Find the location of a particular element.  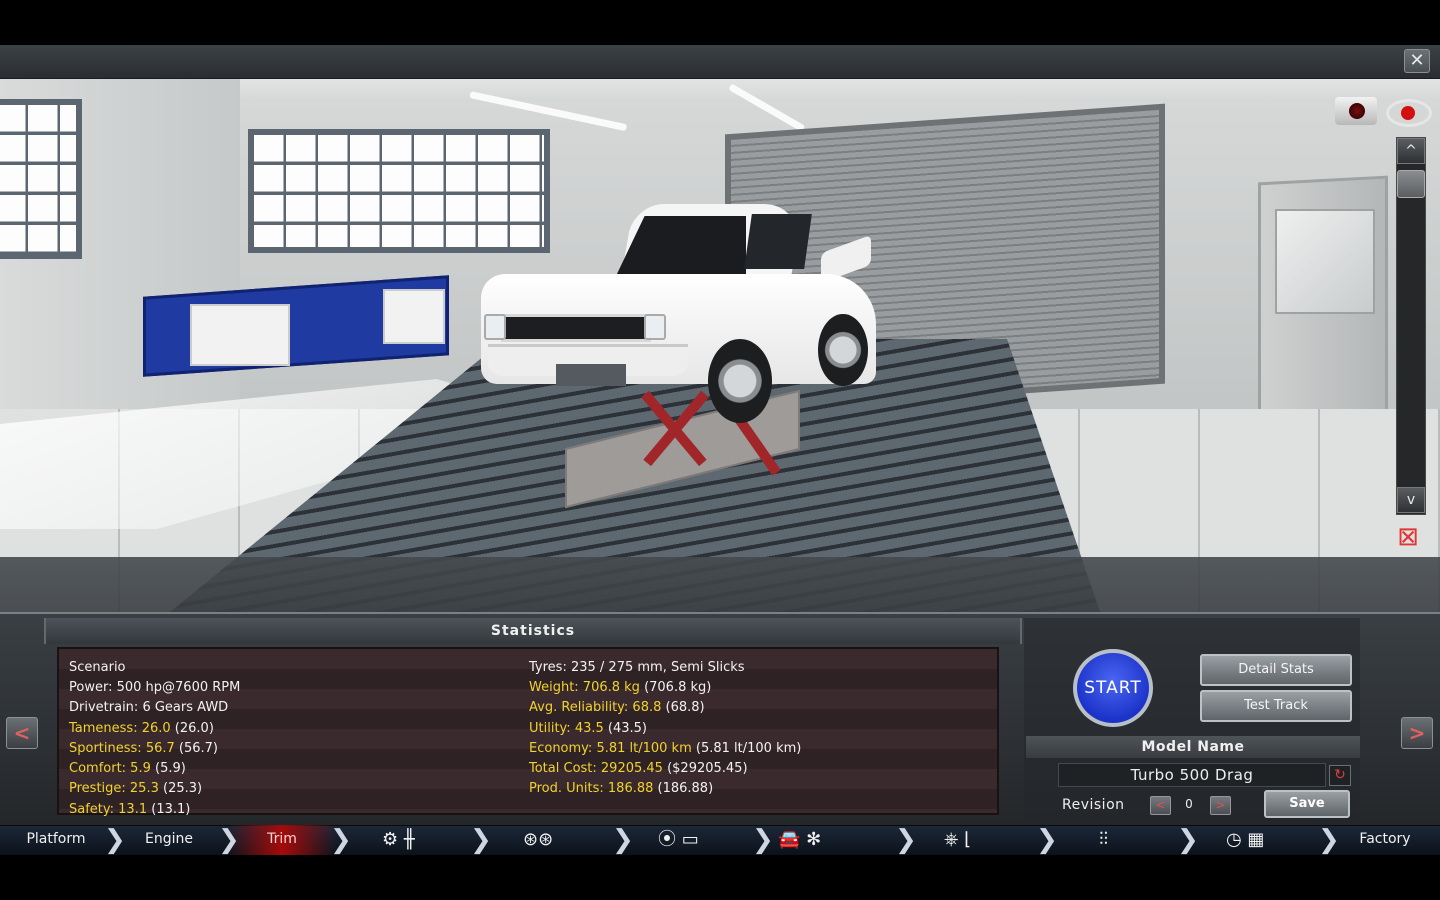

body-aero-icon: 🚘 ✻ is located at coordinates (799, 840).